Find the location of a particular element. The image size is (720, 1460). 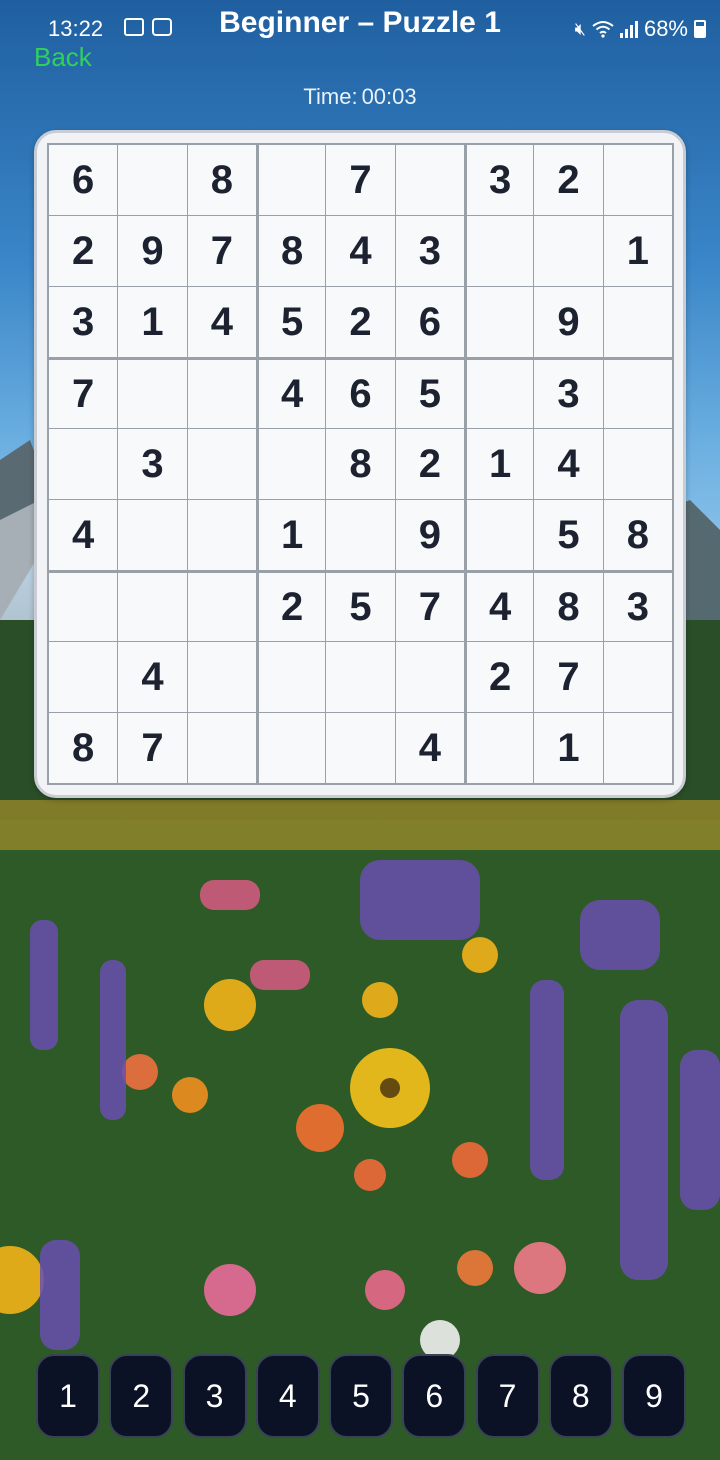

number-key-4: 4 is located at coordinates (287, 1396).